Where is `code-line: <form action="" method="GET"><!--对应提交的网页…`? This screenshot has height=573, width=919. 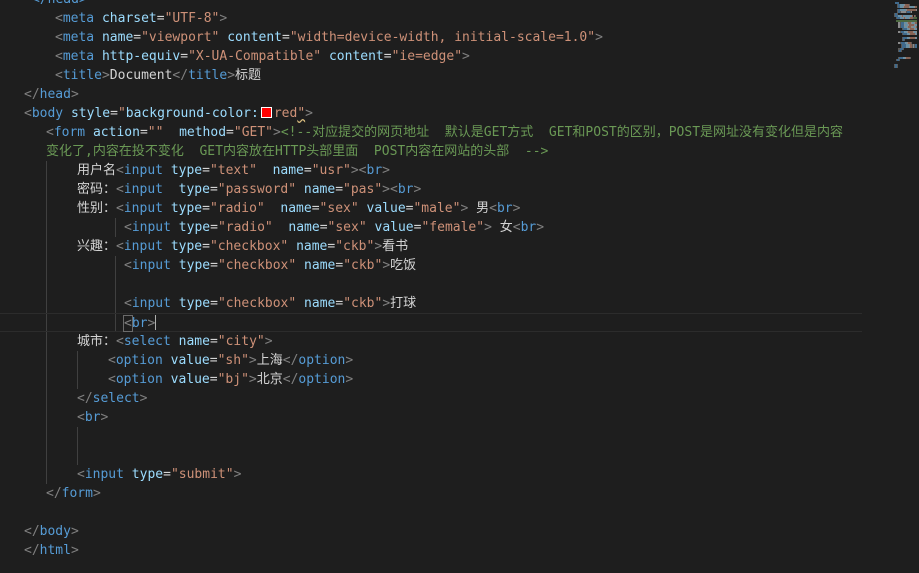
code-line: <form action="" method="GET"><!--对应提交的网页… is located at coordinates (445, 132).